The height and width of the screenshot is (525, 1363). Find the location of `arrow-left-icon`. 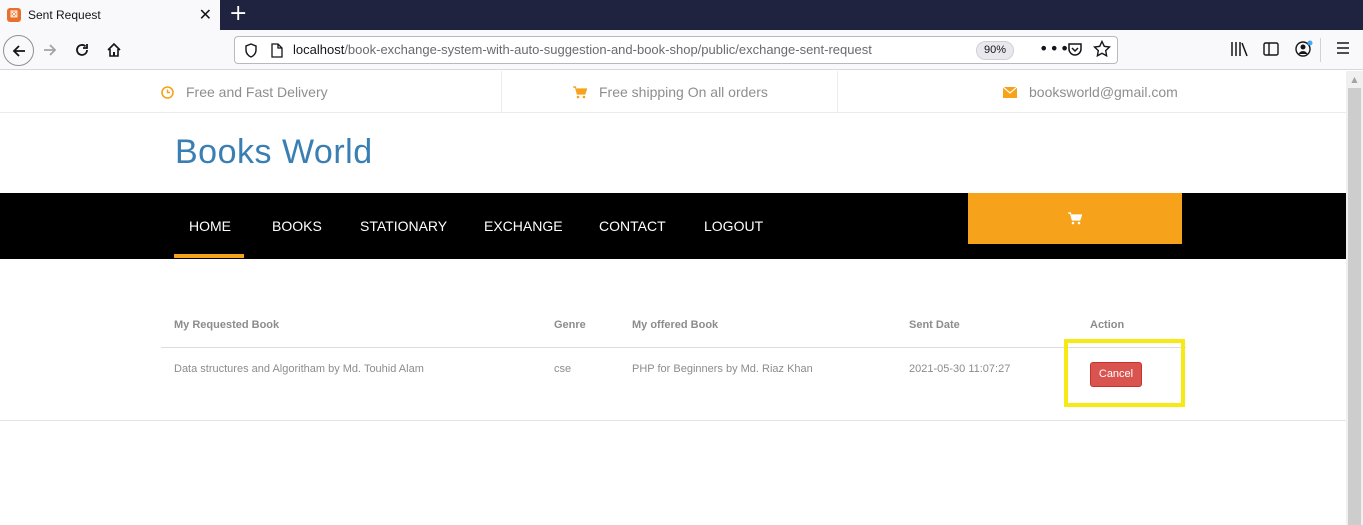

arrow-left-icon is located at coordinates (18, 50).